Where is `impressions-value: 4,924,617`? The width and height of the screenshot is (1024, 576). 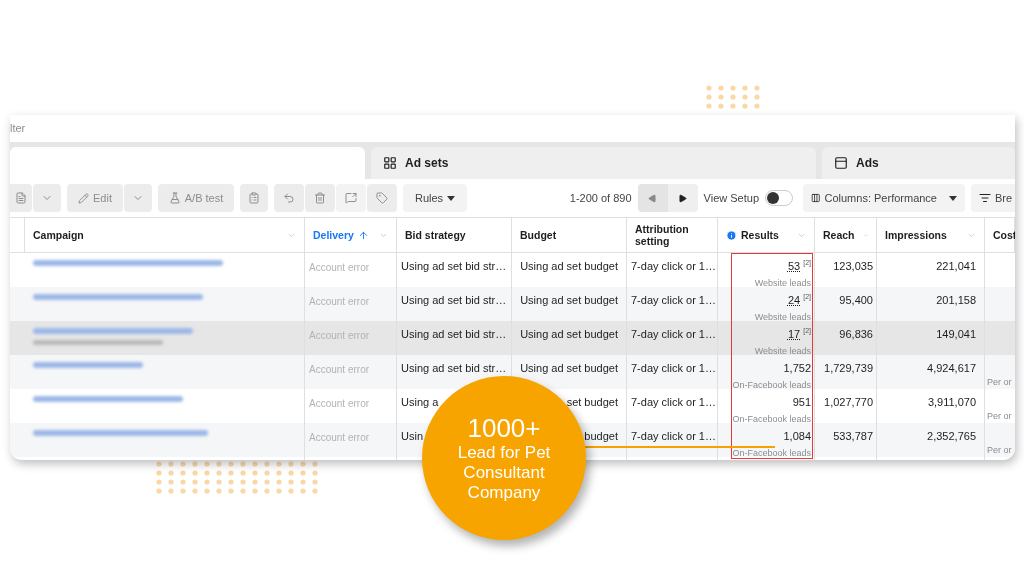 impressions-value: 4,924,617 is located at coordinates (951, 368).